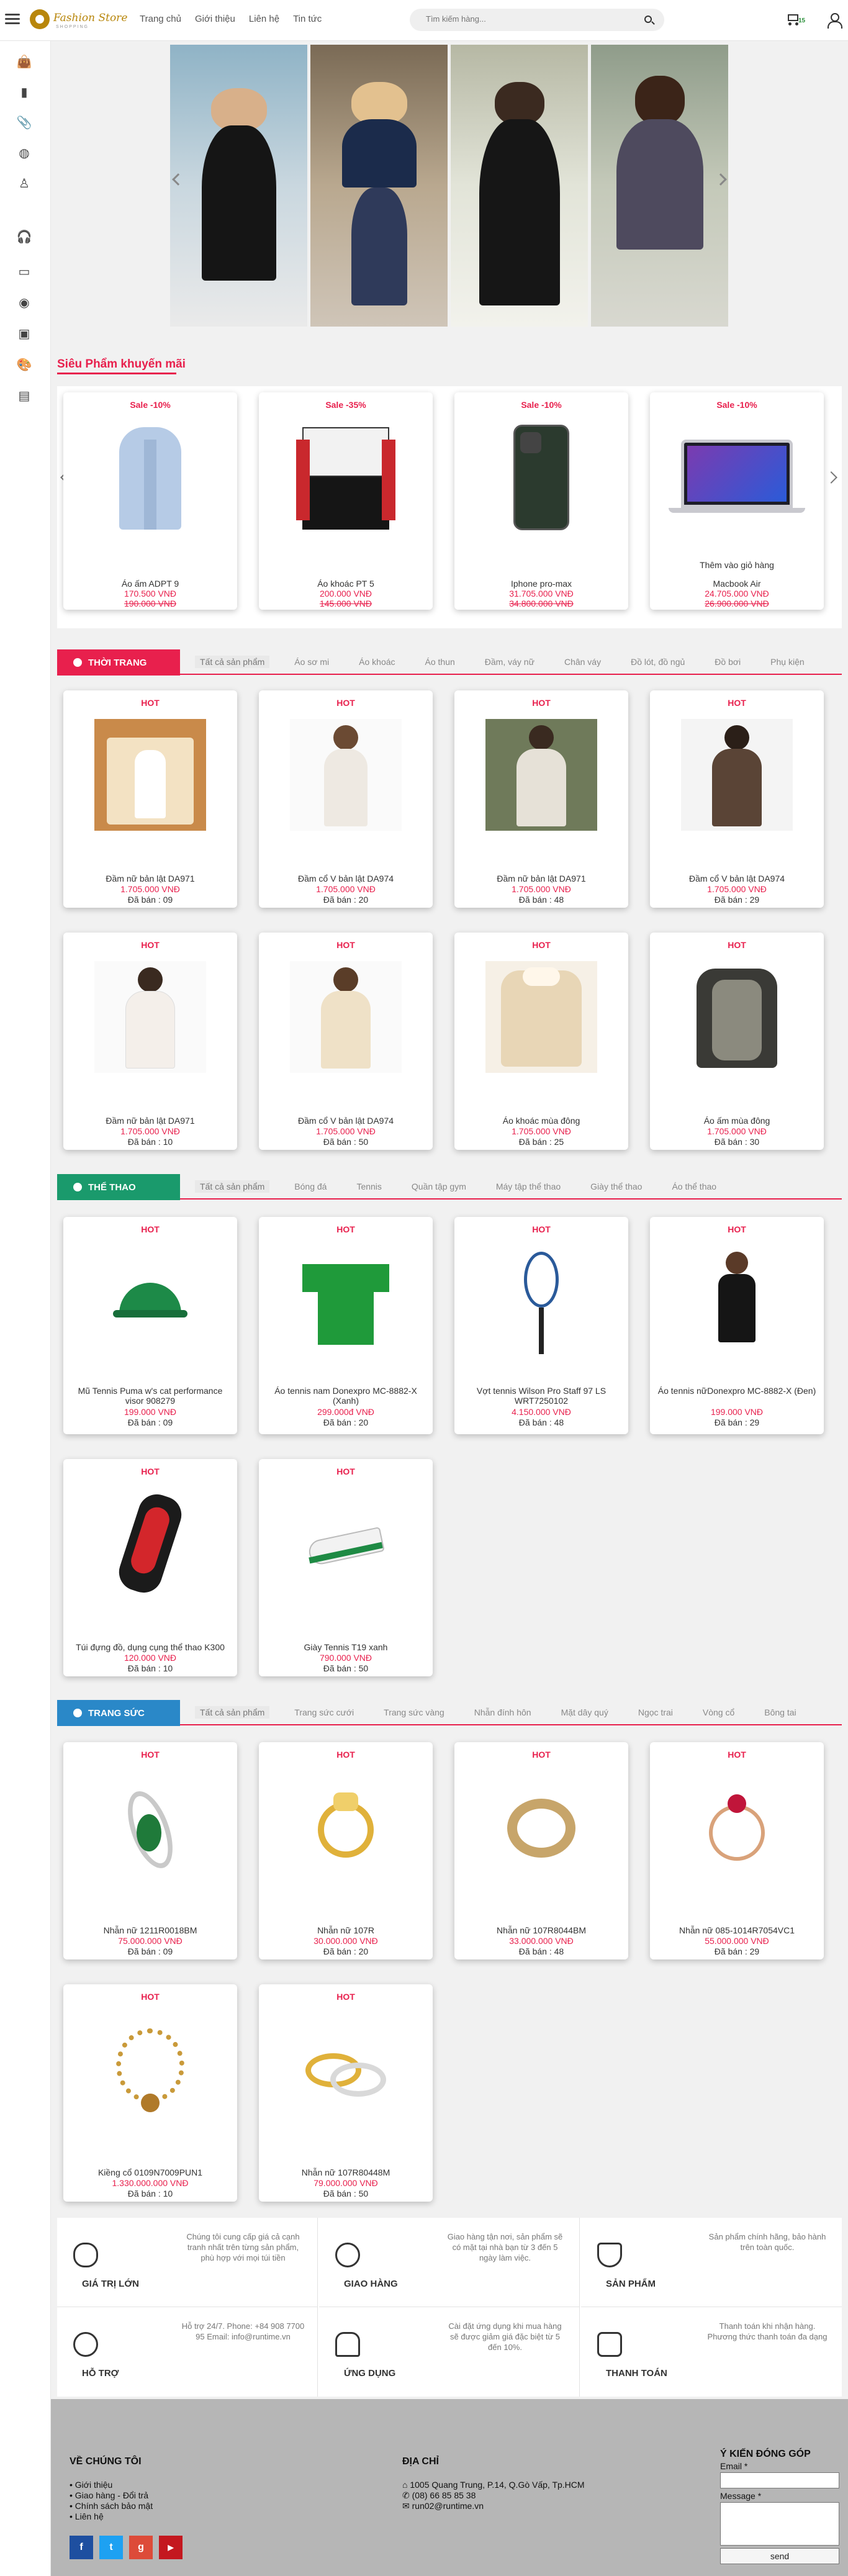 This screenshot has height=2576, width=848. I want to click on facebook-icon: f, so click(82, 2547).